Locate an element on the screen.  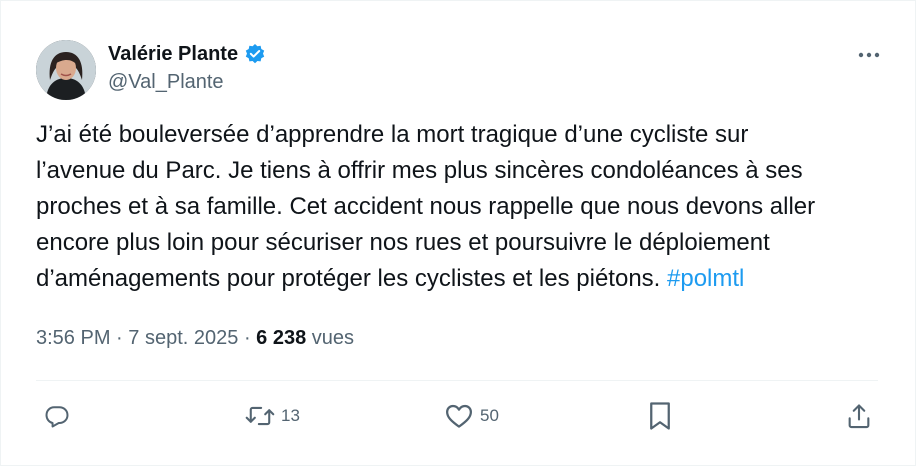
reply-button is located at coordinates (57, 416).